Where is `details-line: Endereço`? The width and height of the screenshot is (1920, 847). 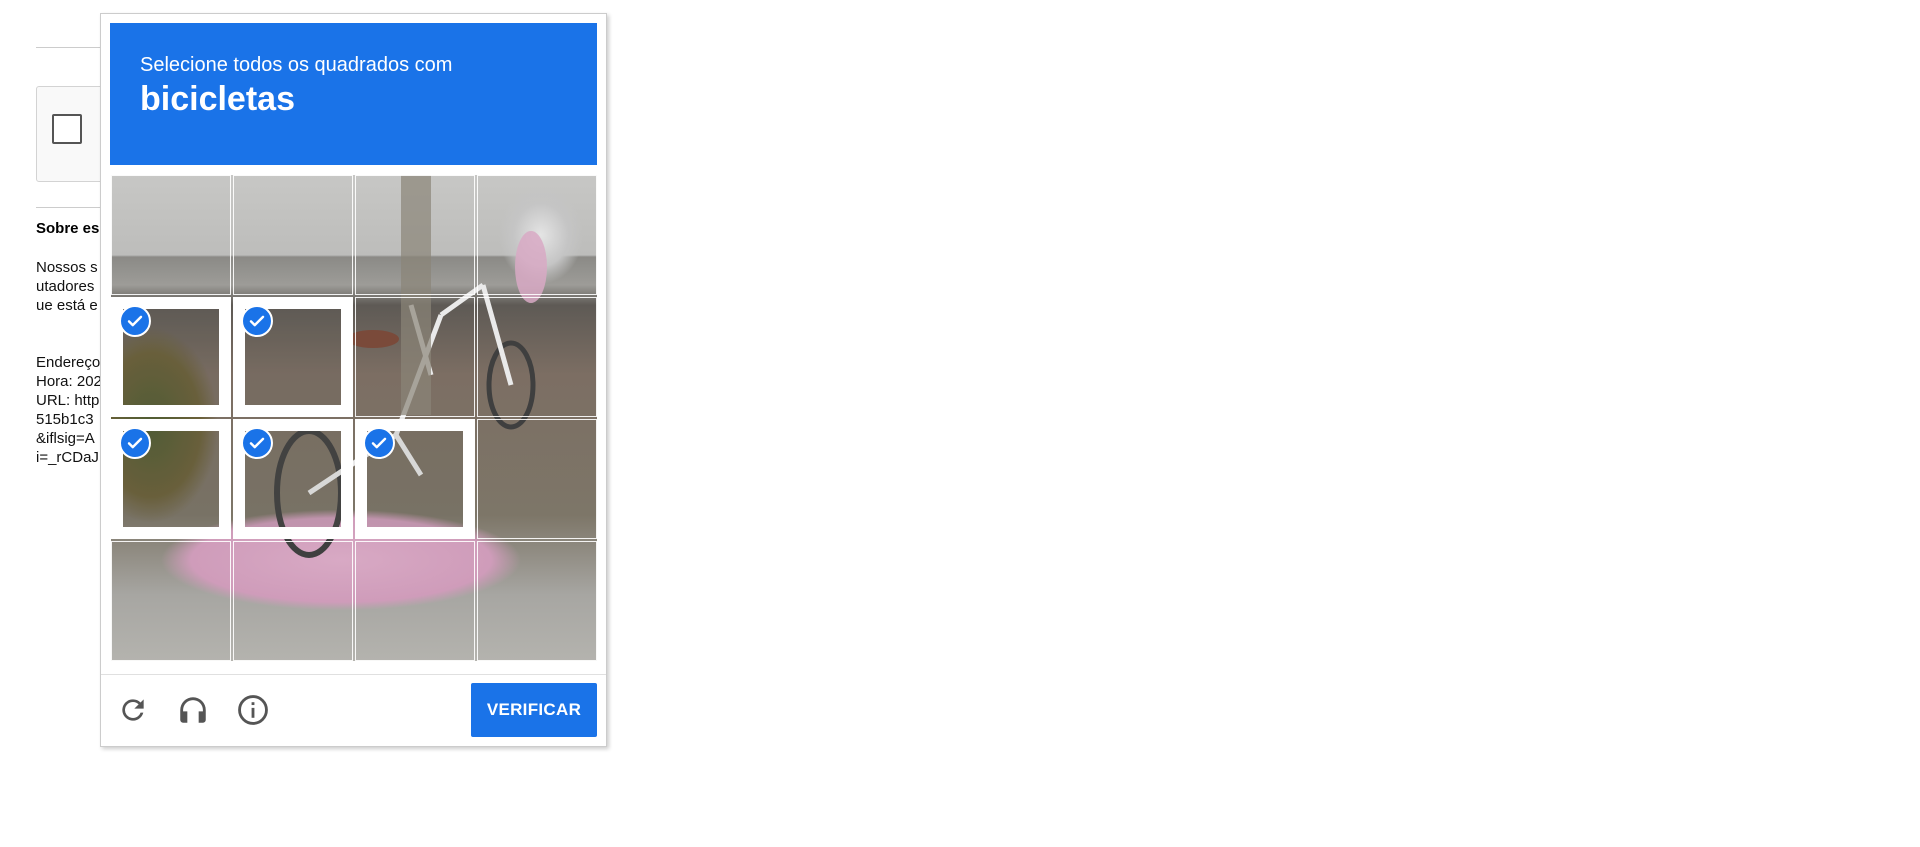
details-line: Endereço is located at coordinates (68, 362).